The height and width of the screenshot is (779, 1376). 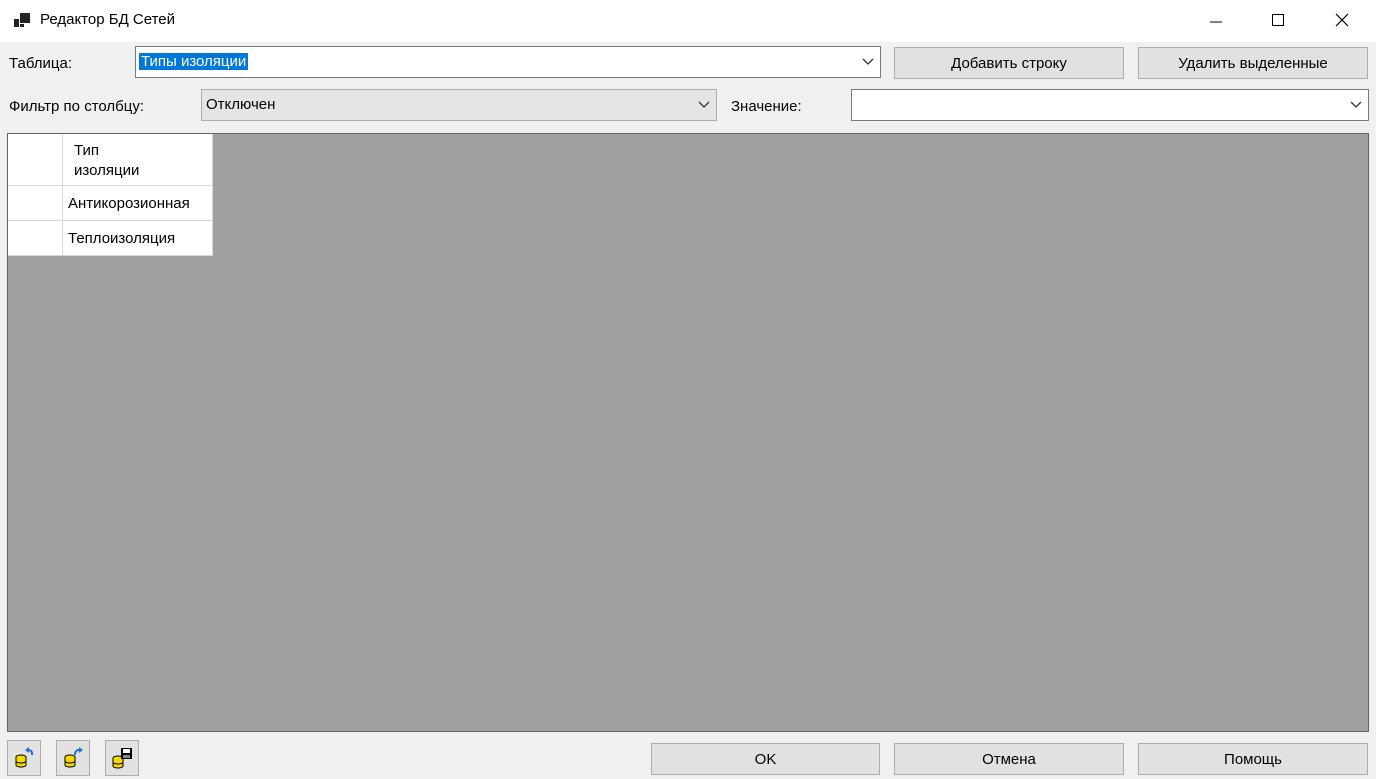 I want to click on close-button, so click(x=1342, y=20).